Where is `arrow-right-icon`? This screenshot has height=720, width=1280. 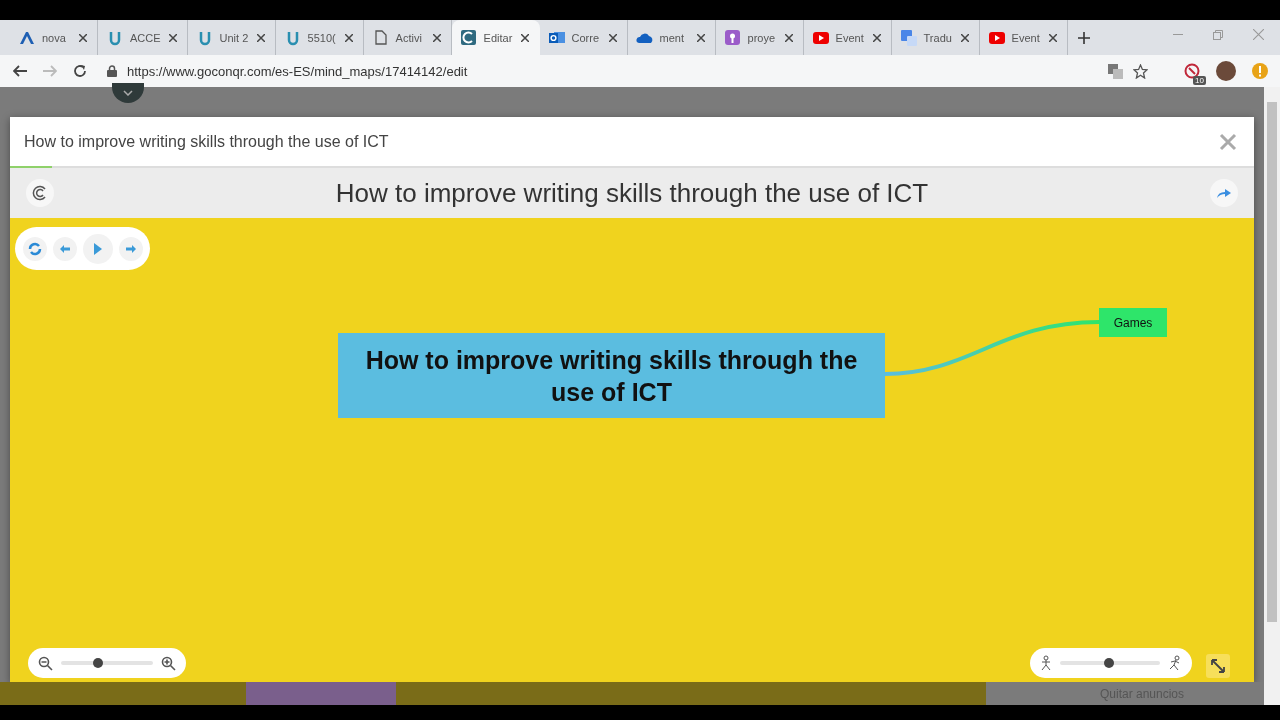 arrow-right-icon is located at coordinates (130, 248).